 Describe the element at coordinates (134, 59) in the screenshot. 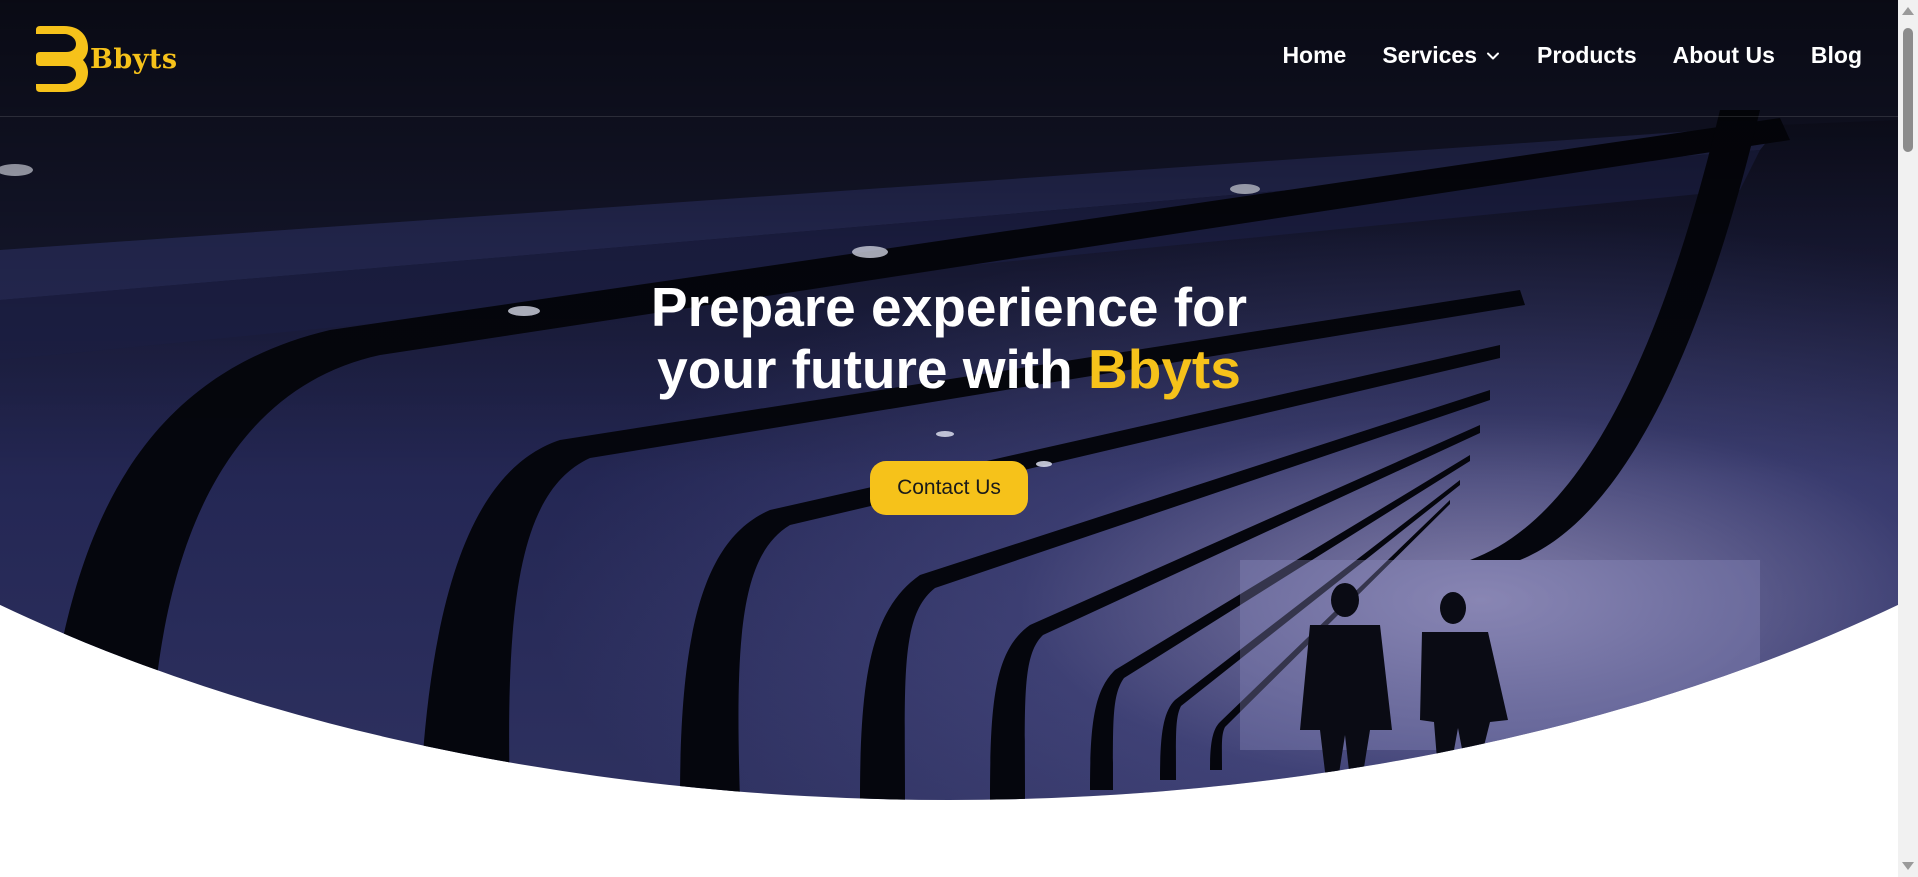

I see `brand-name: Bbyts` at that location.